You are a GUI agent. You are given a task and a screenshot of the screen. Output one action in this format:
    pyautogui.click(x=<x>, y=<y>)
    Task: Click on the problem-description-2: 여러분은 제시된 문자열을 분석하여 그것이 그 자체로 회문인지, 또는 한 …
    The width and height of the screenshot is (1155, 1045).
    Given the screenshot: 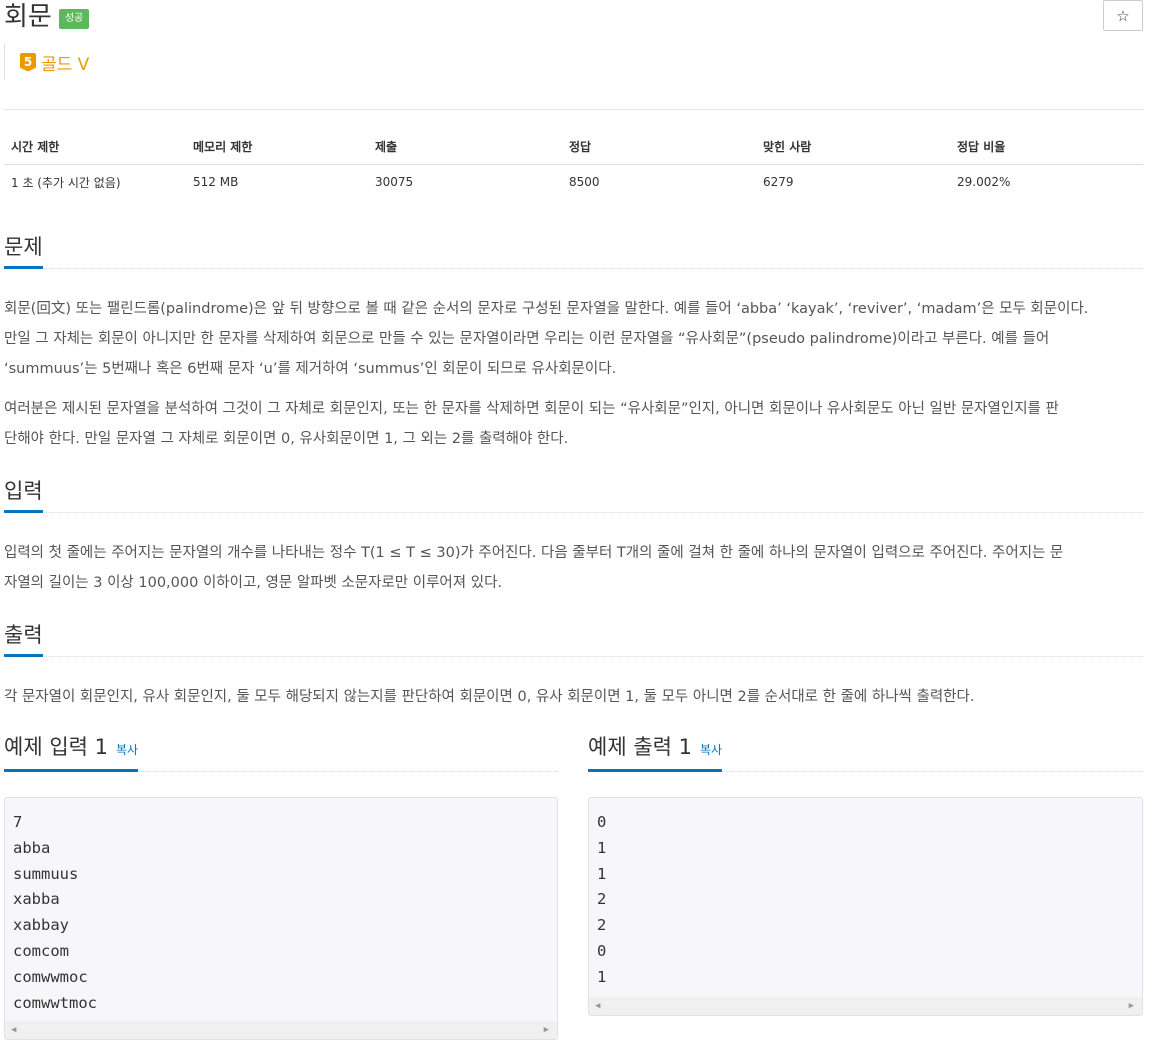 What is the action you would take?
    pyautogui.click(x=573, y=424)
    